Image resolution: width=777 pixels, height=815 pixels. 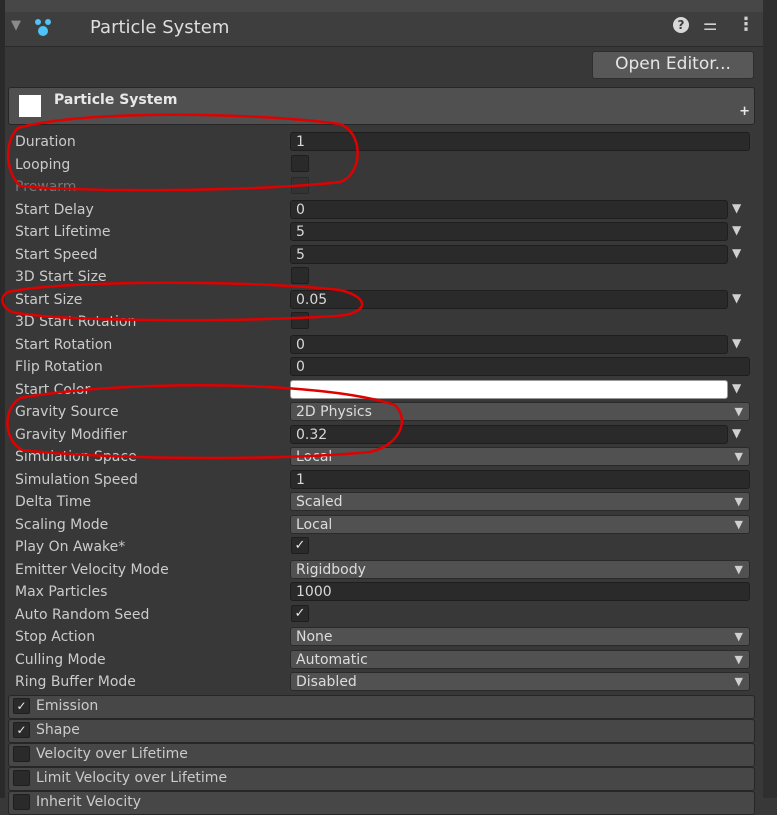 I want to click on dropdown-value: Scaled, so click(x=319, y=502).